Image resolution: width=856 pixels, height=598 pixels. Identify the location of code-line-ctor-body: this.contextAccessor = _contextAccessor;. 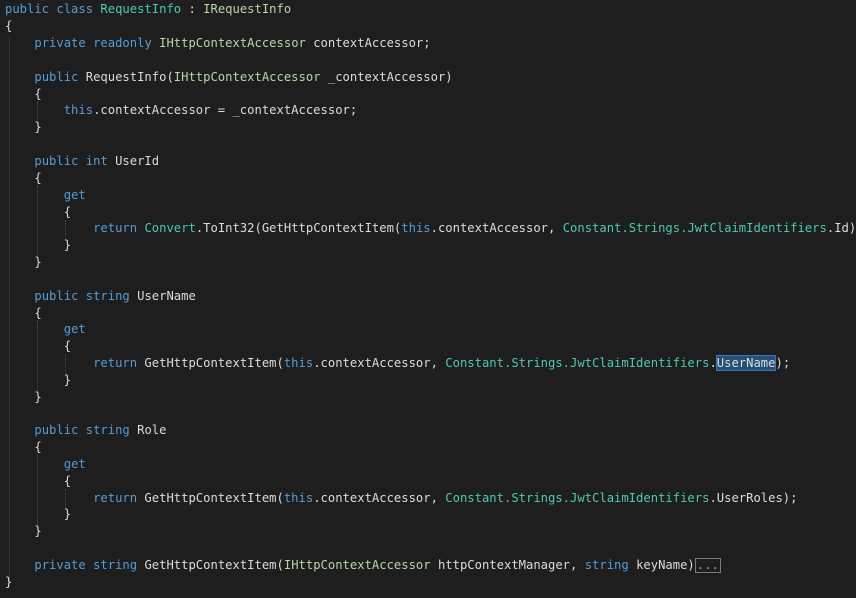
(181, 110).